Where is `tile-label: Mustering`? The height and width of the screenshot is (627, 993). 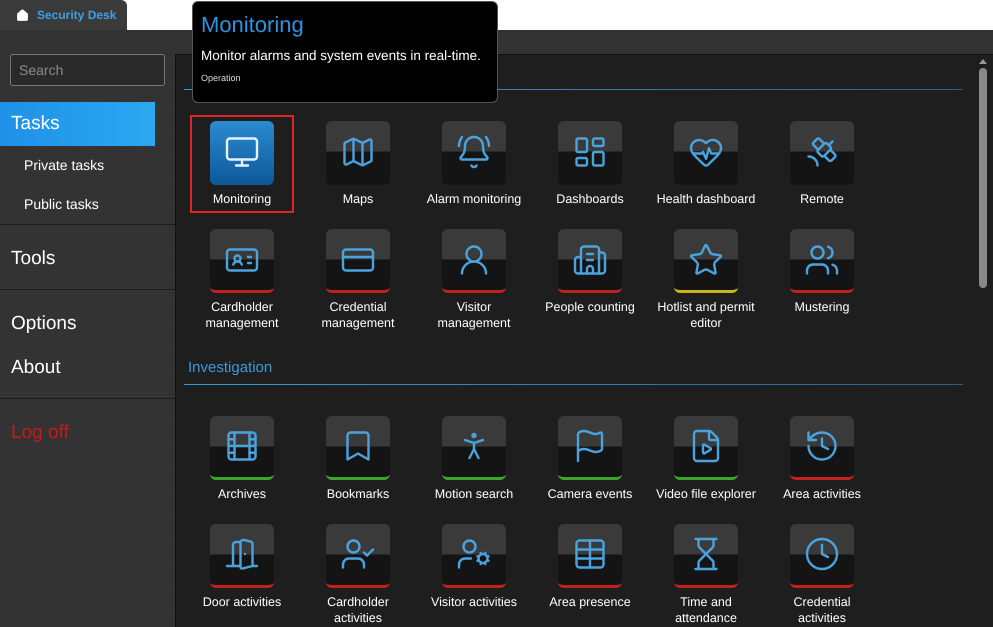
tile-label: Mustering is located at coordinates (822, 307).